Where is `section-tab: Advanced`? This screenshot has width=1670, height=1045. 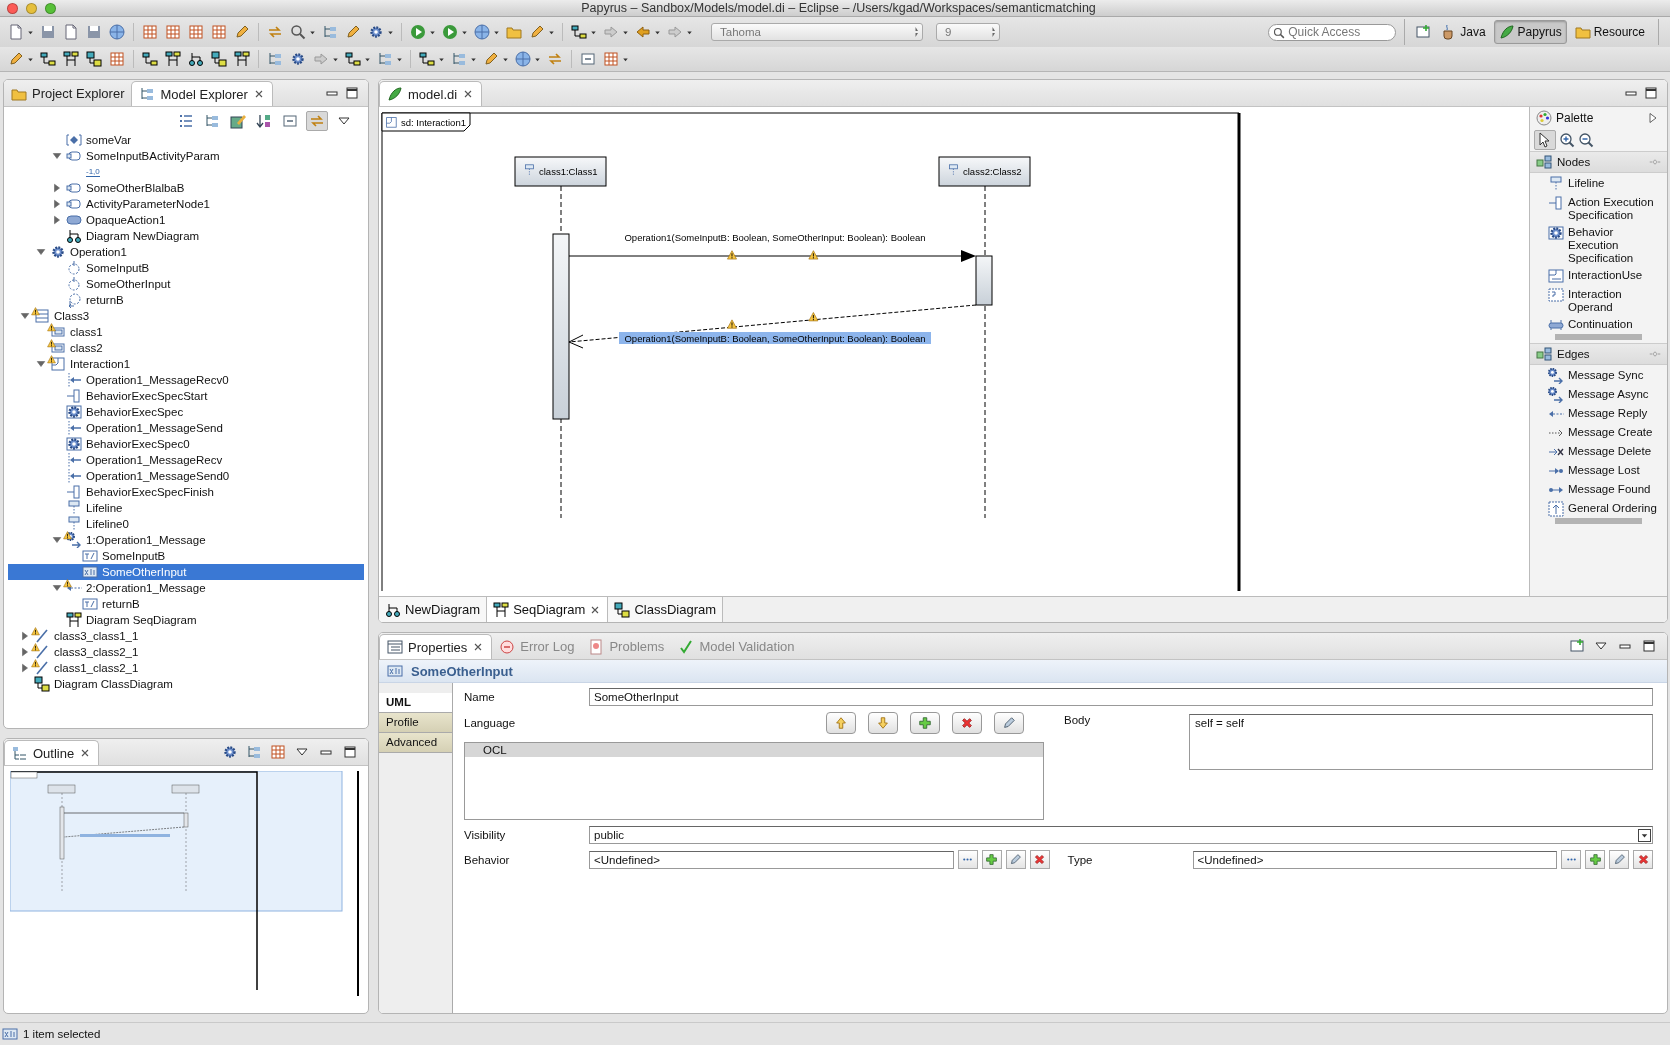
section-tab: Advanced is located at coordinates (415, 743).